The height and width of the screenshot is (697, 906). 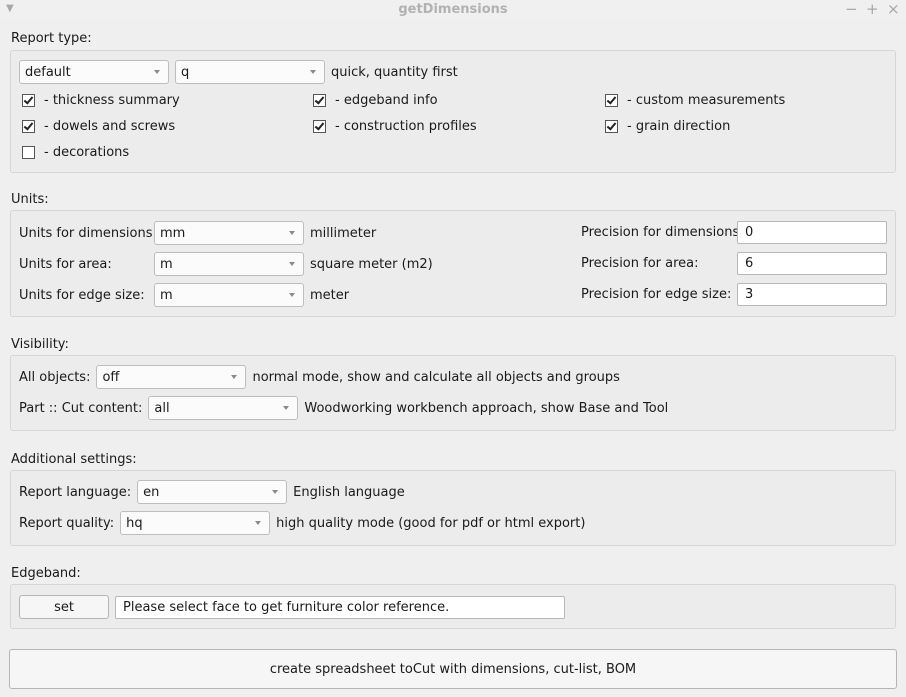 I want to click on report-type-label: Report type:, so click(x=51, y=38).